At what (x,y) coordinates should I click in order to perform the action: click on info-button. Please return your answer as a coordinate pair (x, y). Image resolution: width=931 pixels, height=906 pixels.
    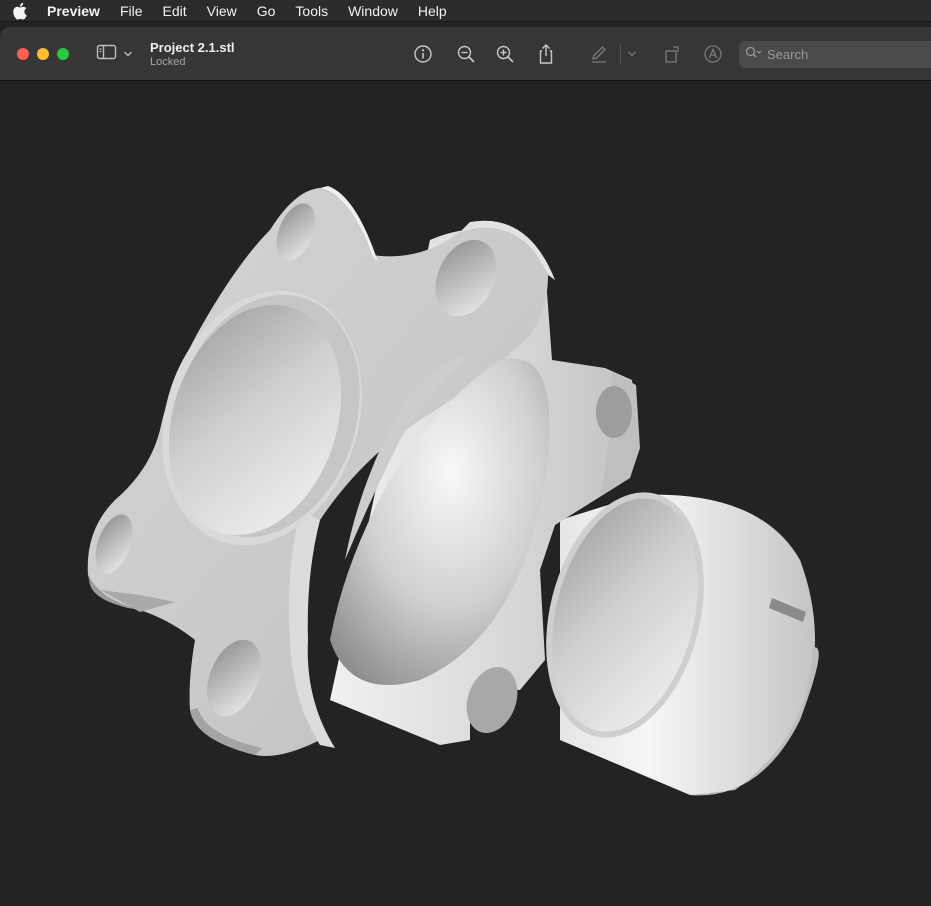
    Looking at the image, I should click on (423, 54).